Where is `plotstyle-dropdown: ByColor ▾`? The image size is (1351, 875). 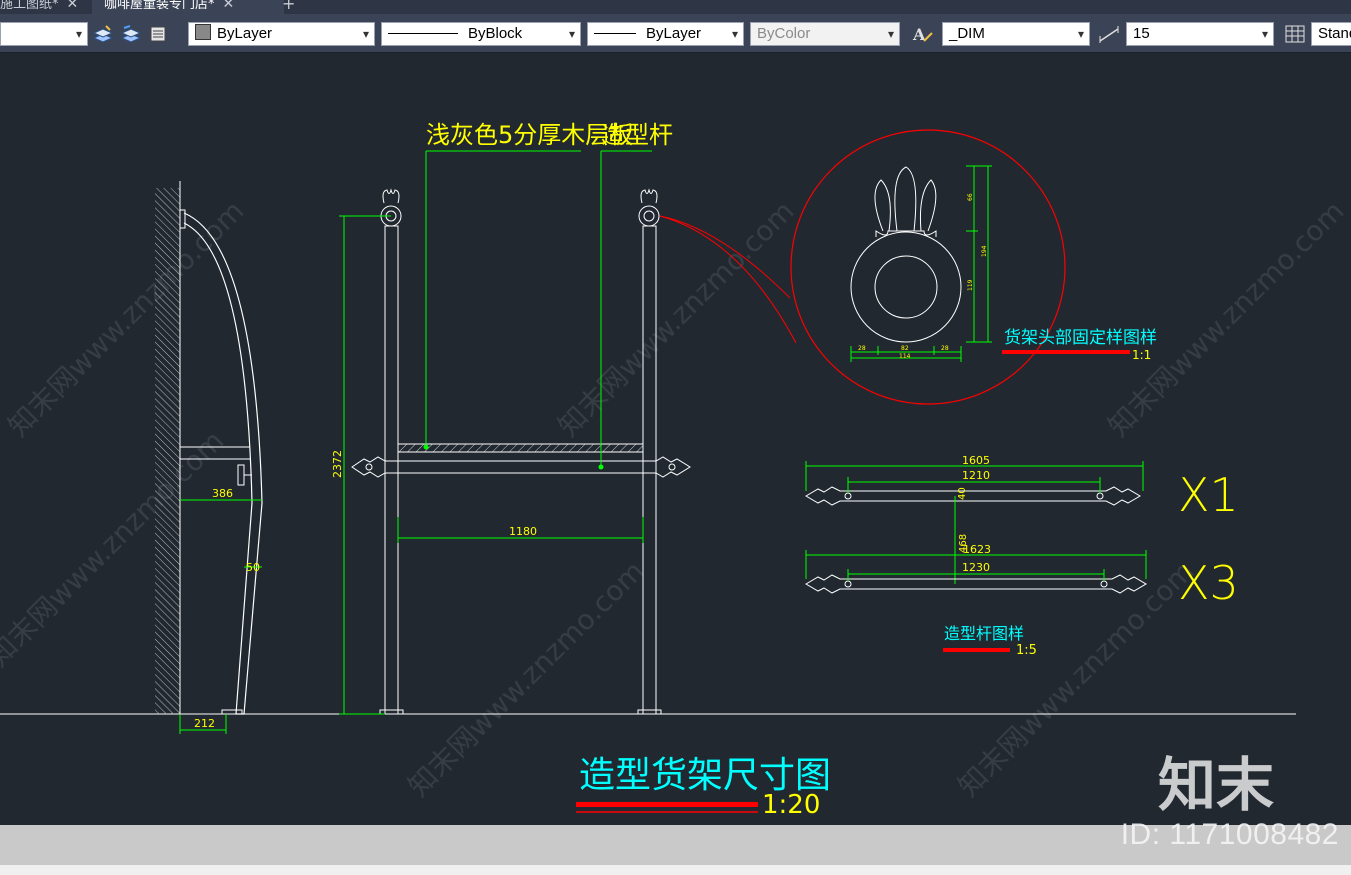 plotstyle-dropdown: ByColor ▾ is located at coordinates (825, 34).